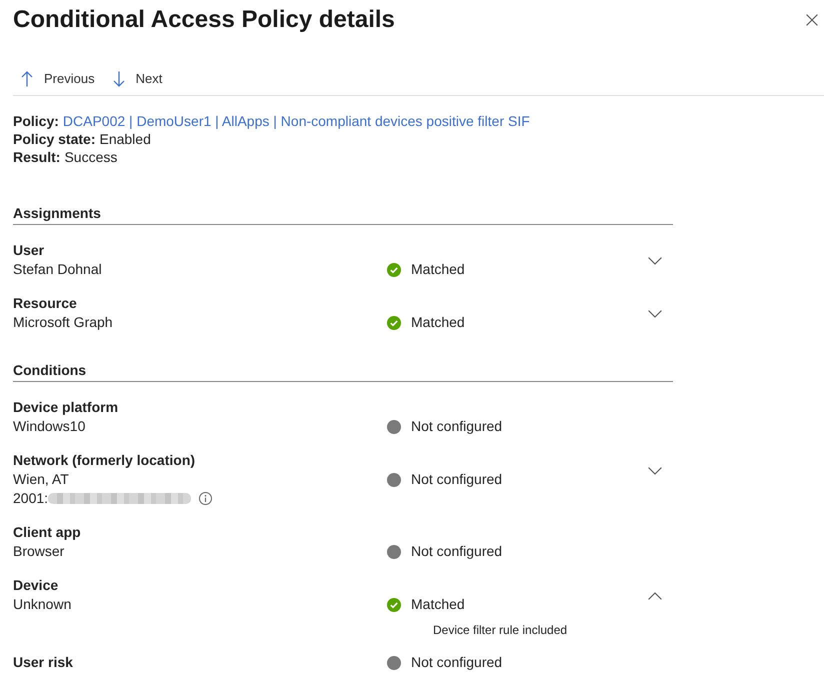 The width and height of the screenshot is (824, 682). I want to click on policy-link: DCAP002 | DemoUser1 | AllApps | Non-compliant devices positive filter SIF, so click(296, 121).